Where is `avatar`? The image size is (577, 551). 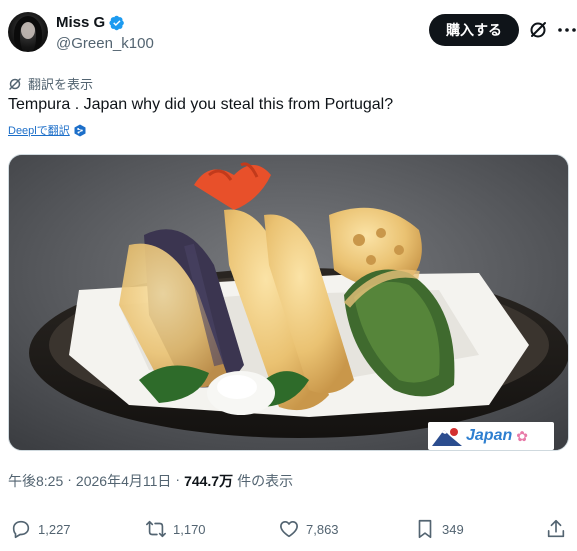 avatar is located at coordinates (28, 32).